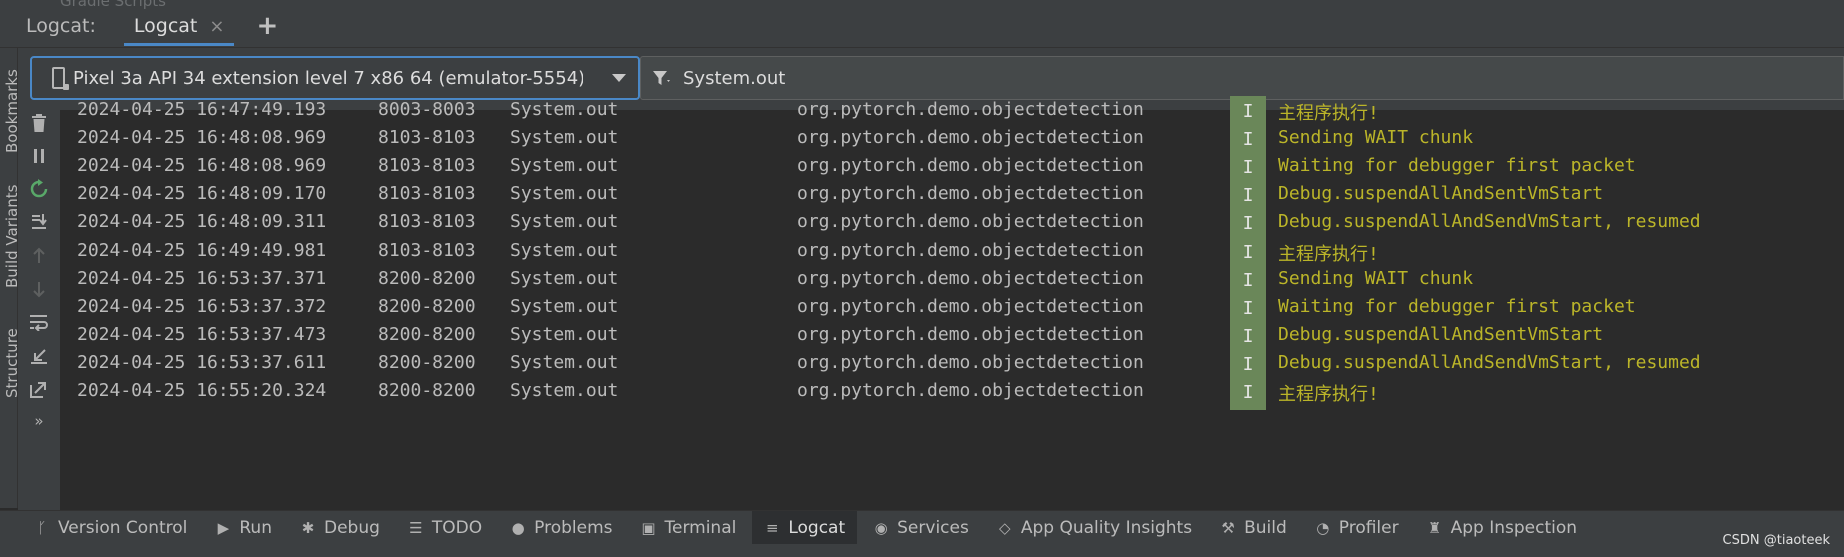 Image resolution: width=1844 pixels, height=557 pixels. Describe the element at coordinates (39, 222) in the screenshot. I see `scroll-to-end-icon` at that location.